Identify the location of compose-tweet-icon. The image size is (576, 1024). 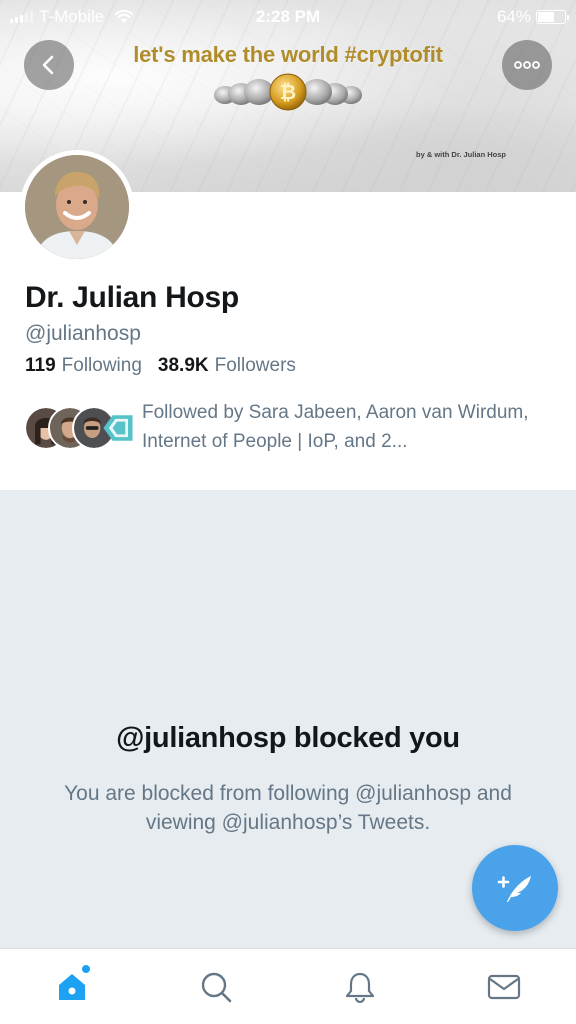
(514, 889).